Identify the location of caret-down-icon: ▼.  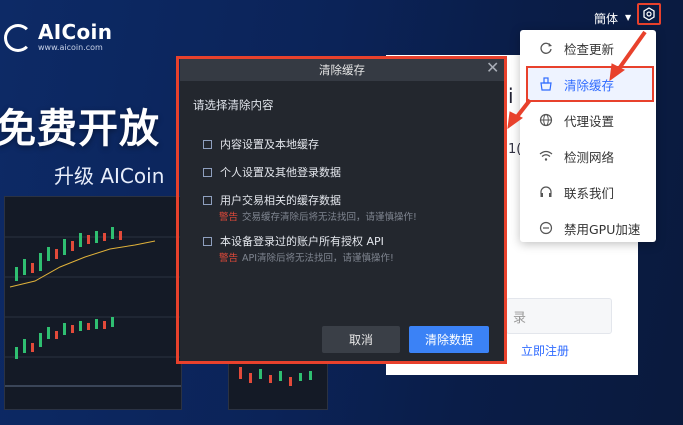
(628, 17).